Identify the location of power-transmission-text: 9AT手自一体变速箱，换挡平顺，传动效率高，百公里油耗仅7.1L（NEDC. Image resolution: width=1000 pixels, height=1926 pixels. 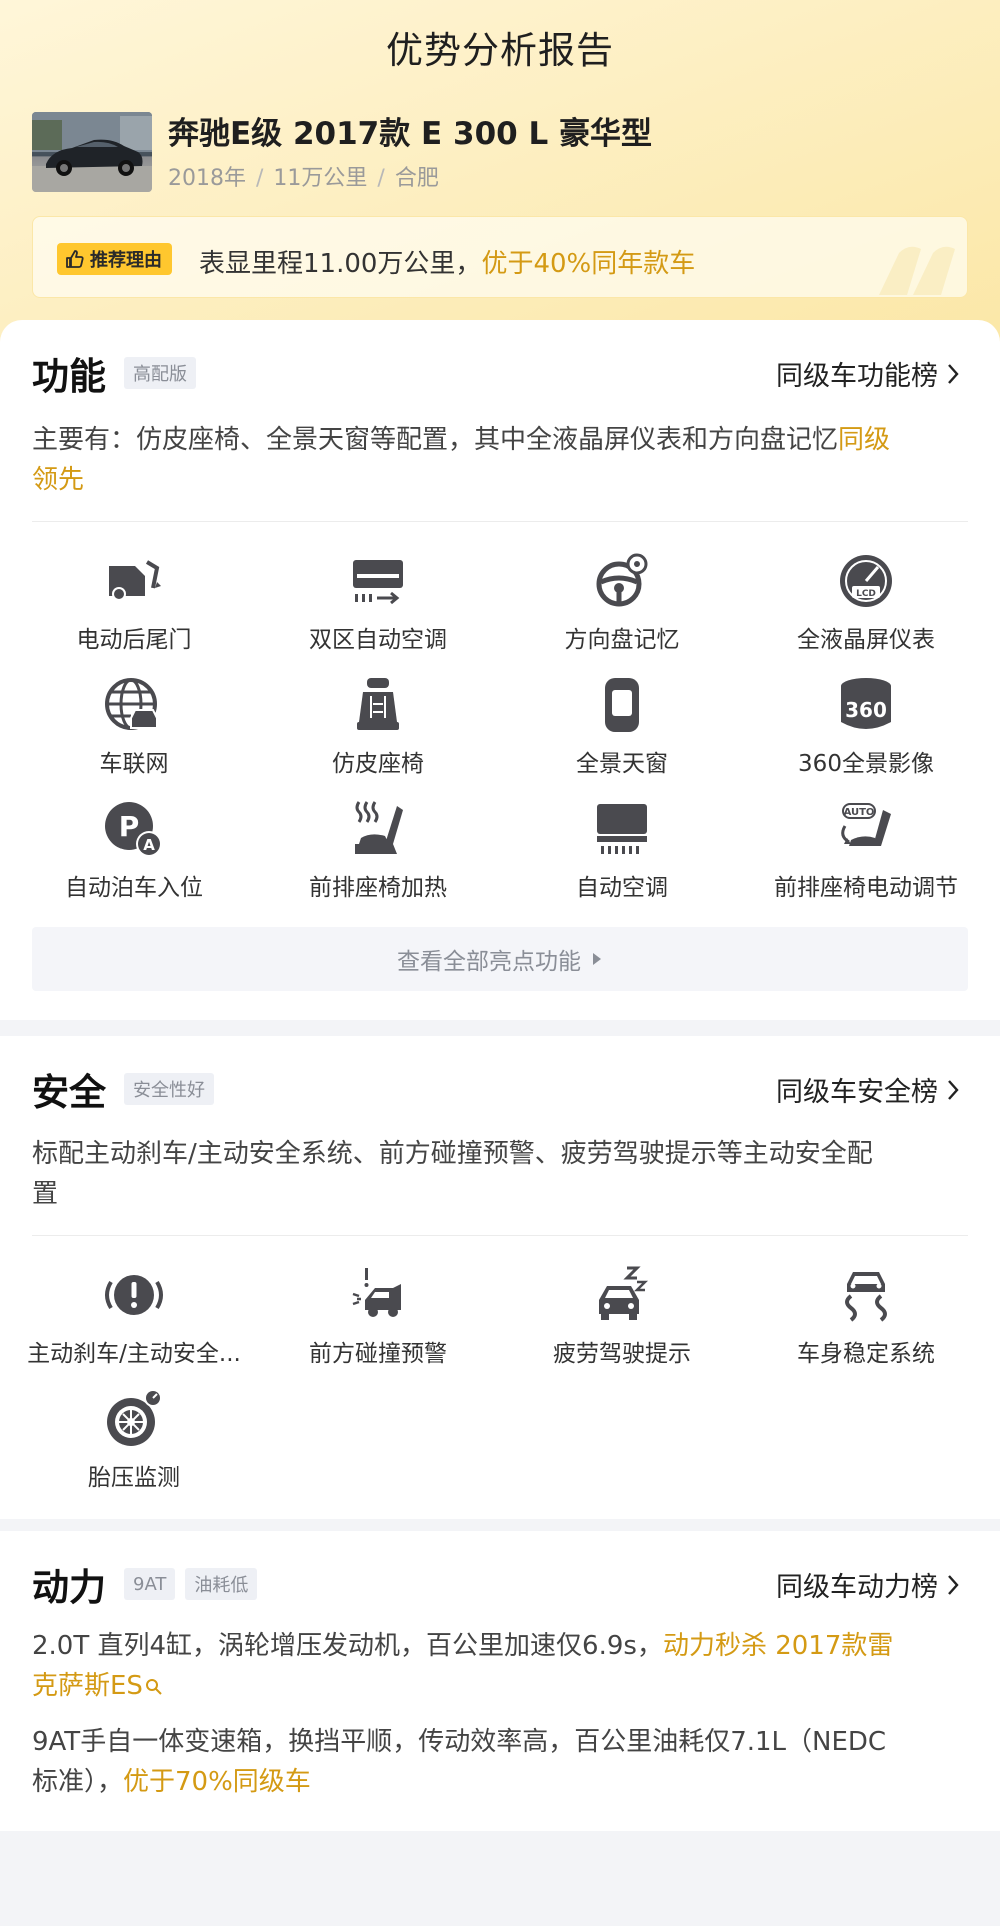
(459, 1742).